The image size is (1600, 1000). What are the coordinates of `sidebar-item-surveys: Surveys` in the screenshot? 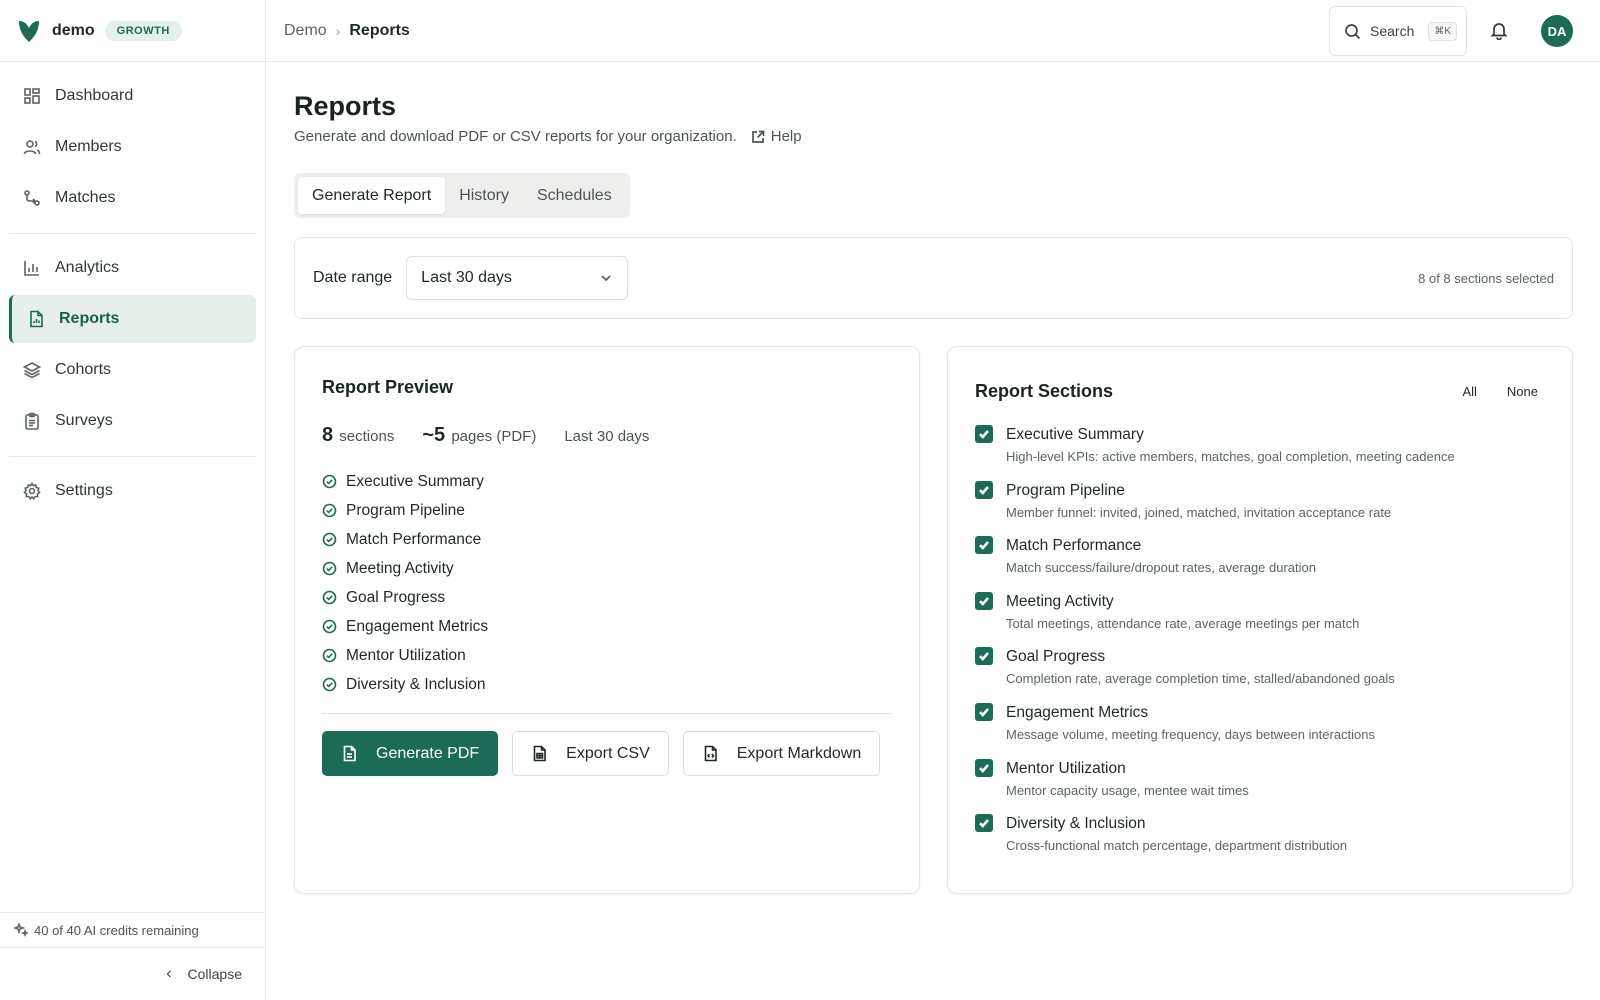 It's located at (132, 421).